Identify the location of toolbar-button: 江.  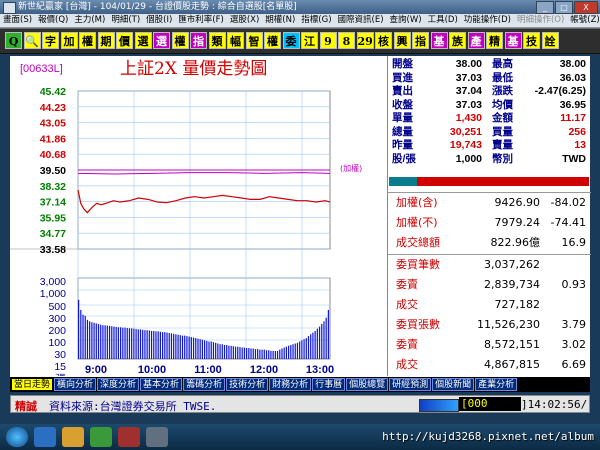
(309, 40).